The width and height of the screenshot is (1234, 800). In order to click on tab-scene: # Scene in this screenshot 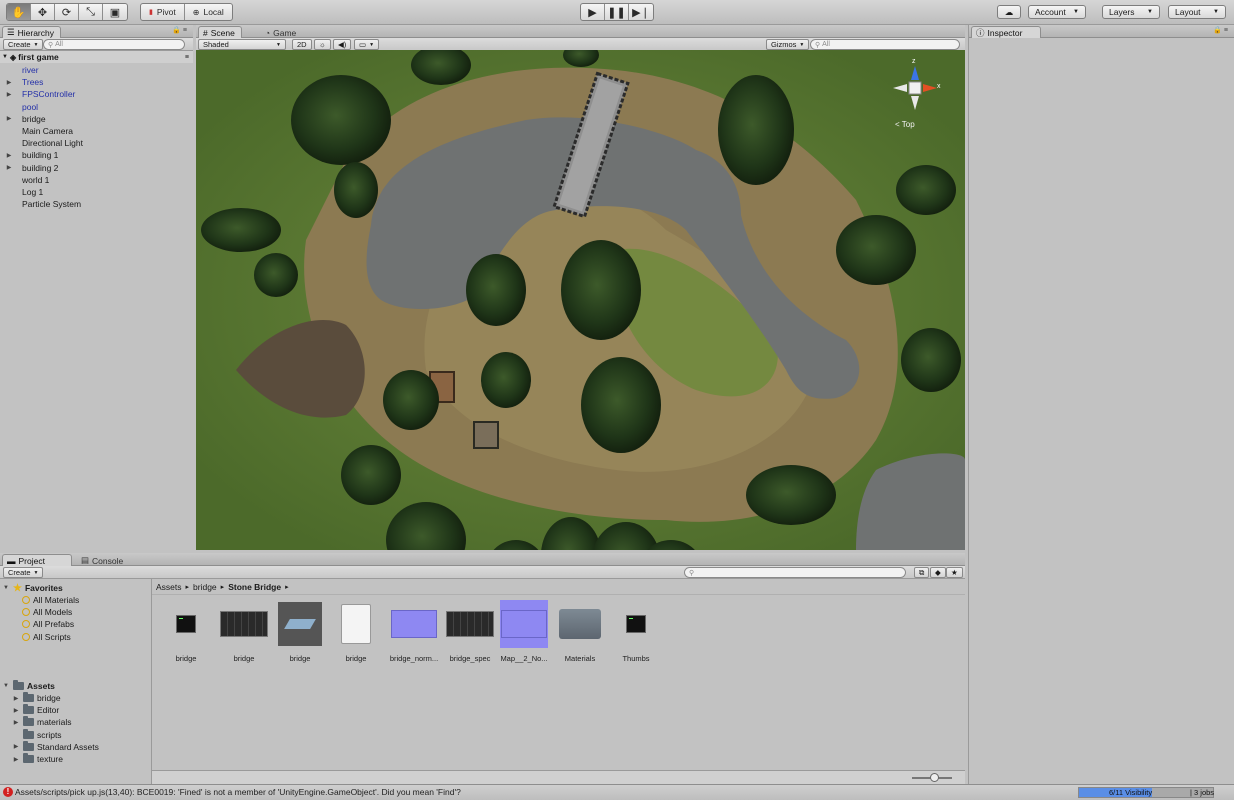, I will do `click(220, 32)`.